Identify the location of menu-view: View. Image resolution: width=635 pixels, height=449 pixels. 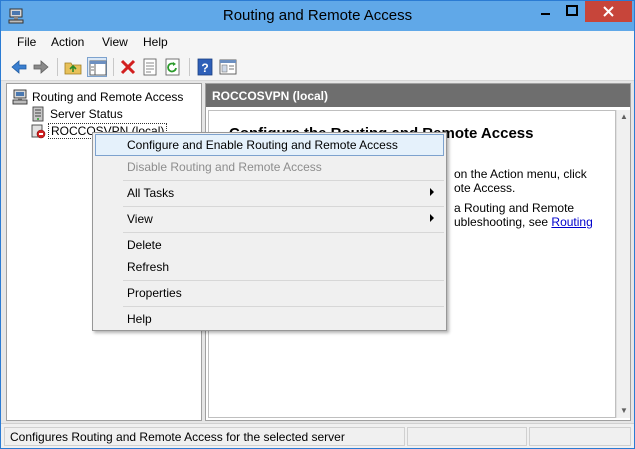
(115, 42).